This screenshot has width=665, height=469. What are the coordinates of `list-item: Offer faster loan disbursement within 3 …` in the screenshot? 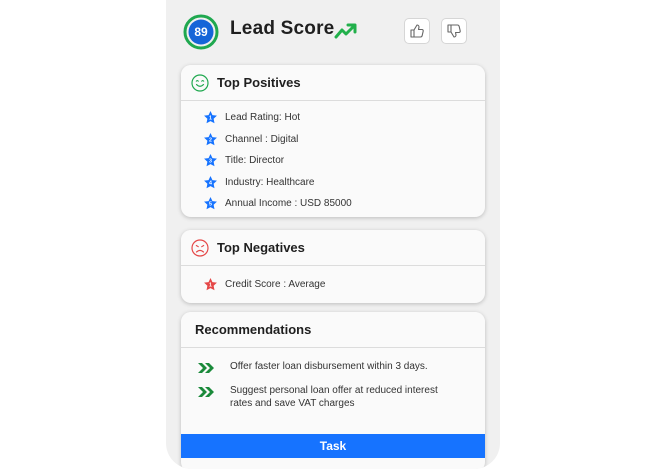 It's located at (333, 367).